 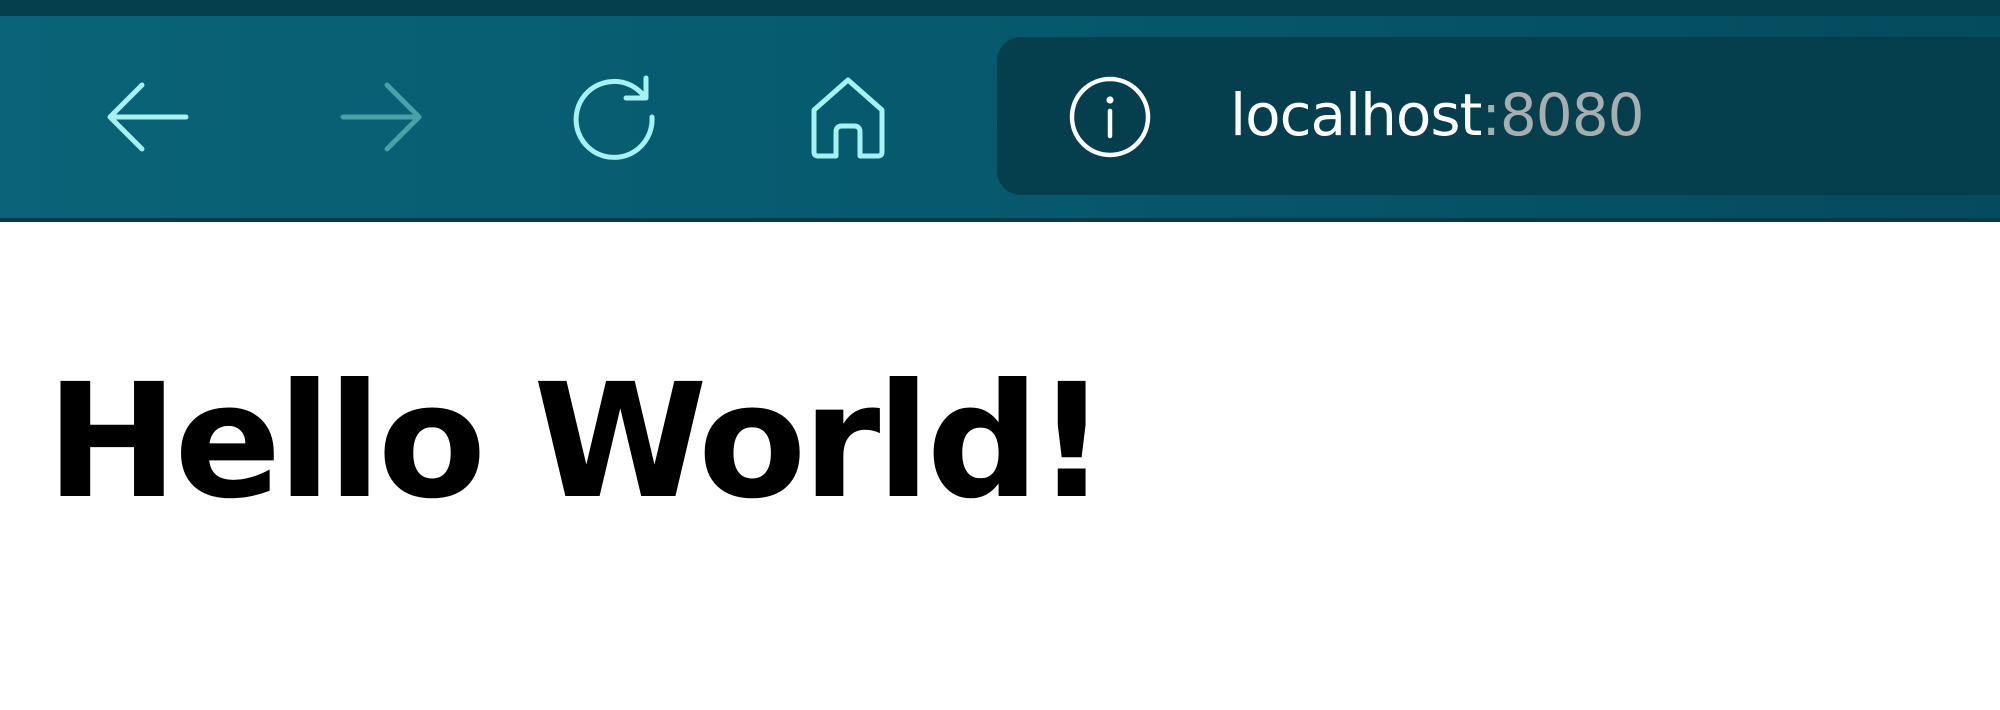 I want to click on url-field: localhost:8080, so click(x=1437, y=115).